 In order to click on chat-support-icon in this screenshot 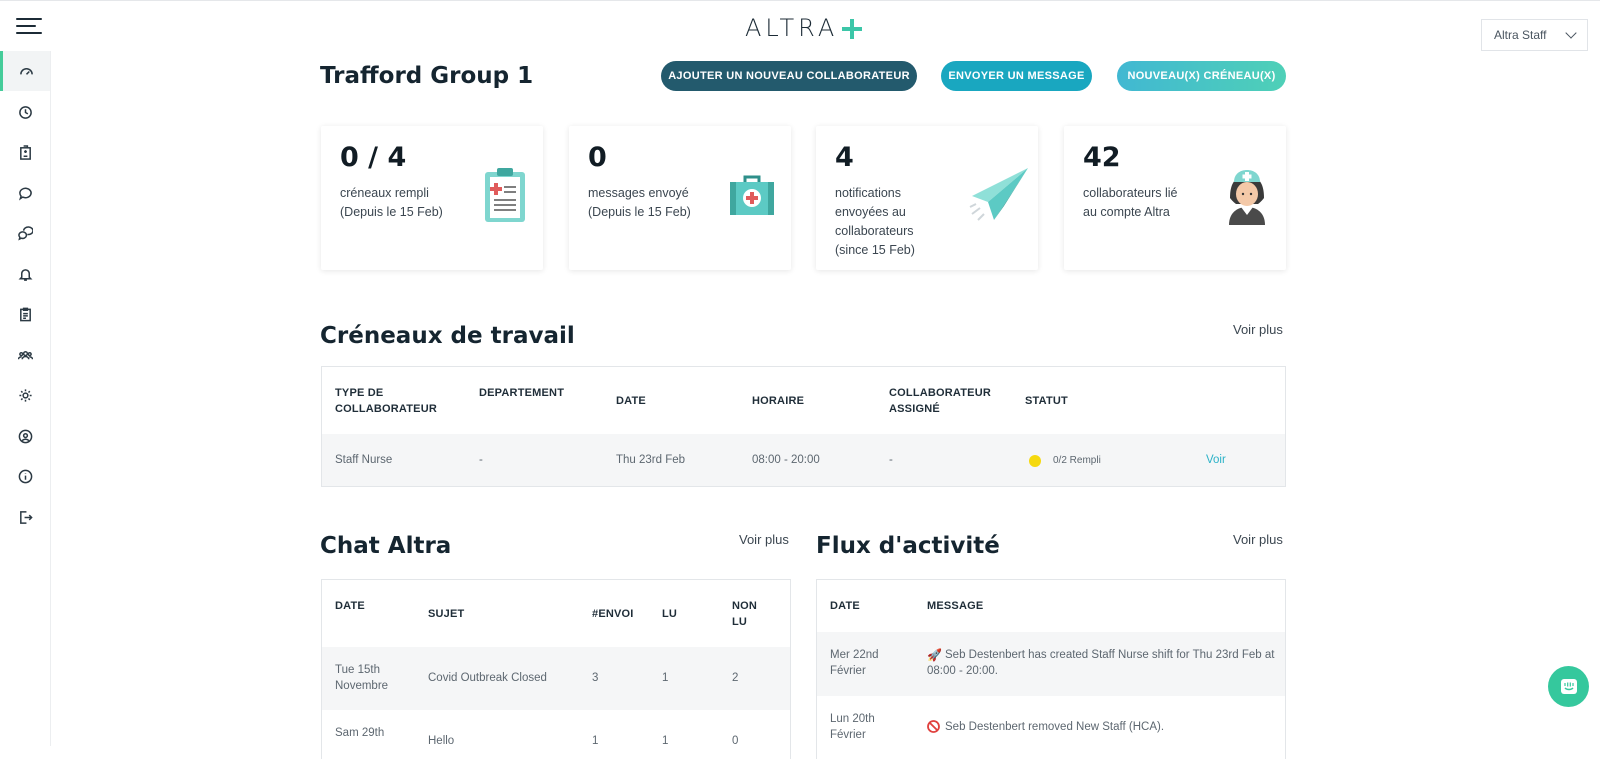, I will do `click(1568, 686)`.